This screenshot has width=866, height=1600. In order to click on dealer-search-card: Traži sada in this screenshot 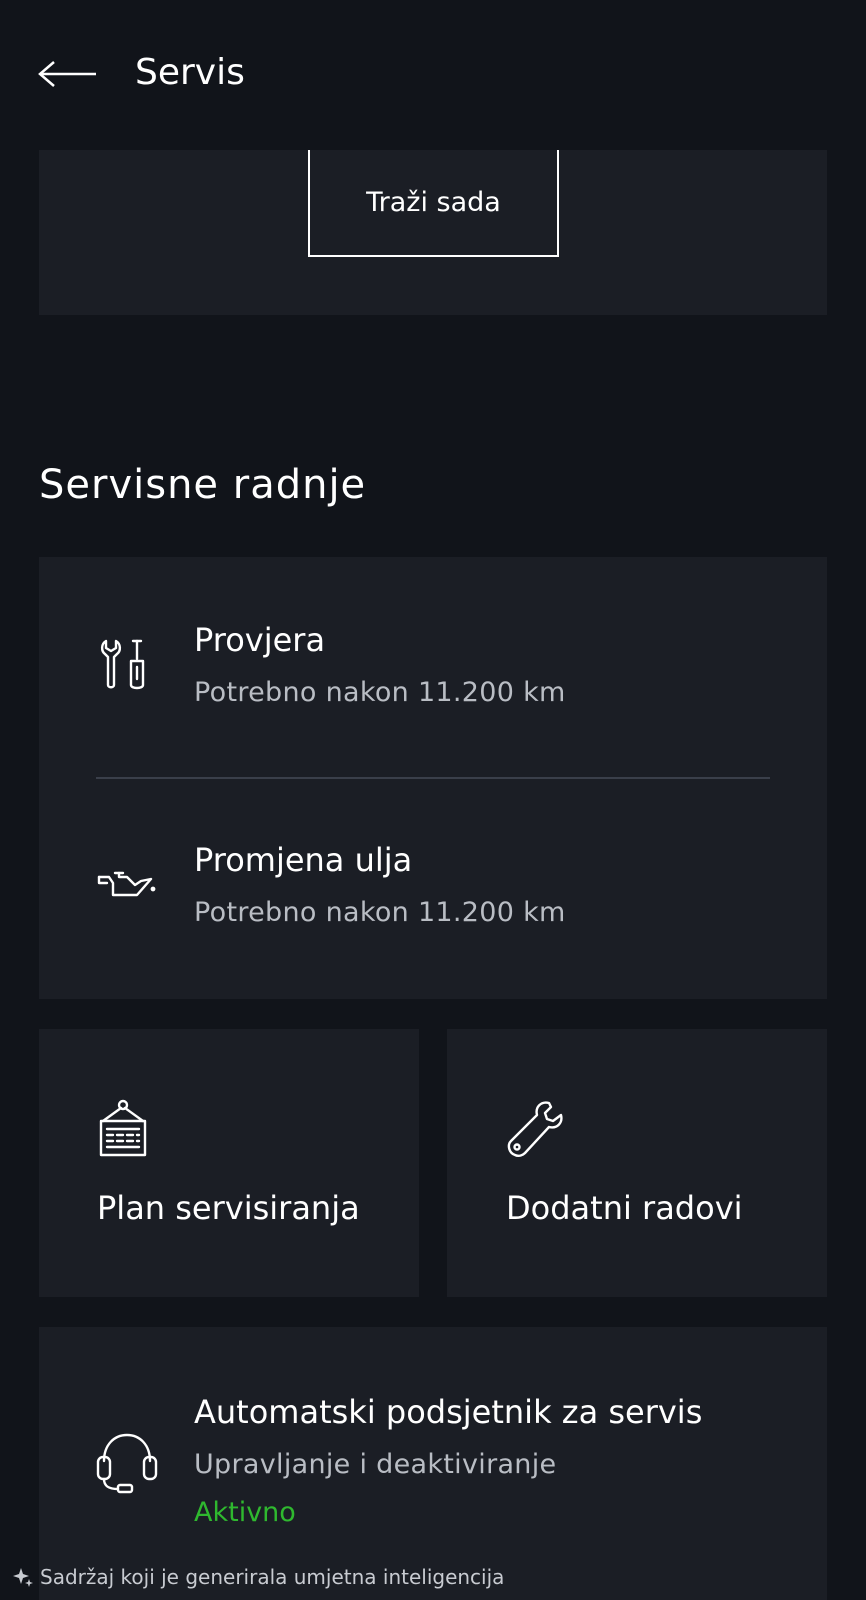, I will do `click(433, 232)`.